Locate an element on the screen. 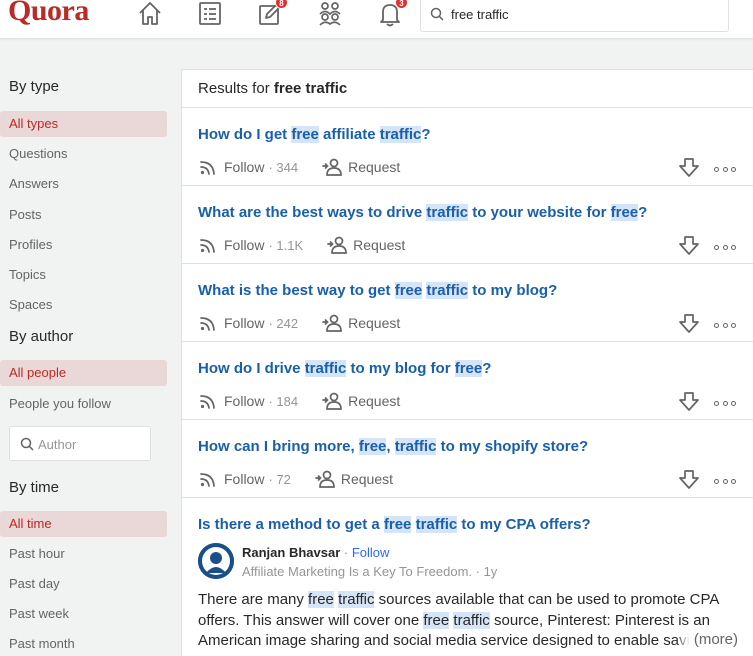 Image resolution: width=753 pixels, height=656 pixels. author-input is located at coordinates (92, 444).